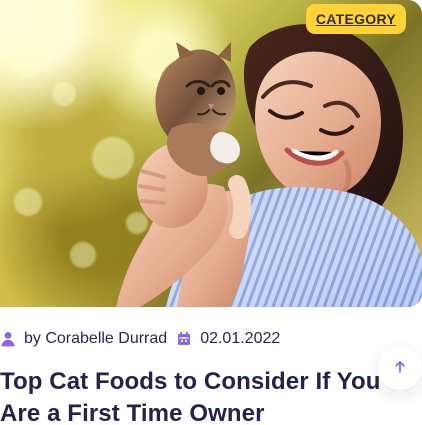 The width and height of the screenshot is (422, 425). Describe the element at coordinates (240, 339) in the screenshot. I see `post-date: 02.01.2022` at that location.